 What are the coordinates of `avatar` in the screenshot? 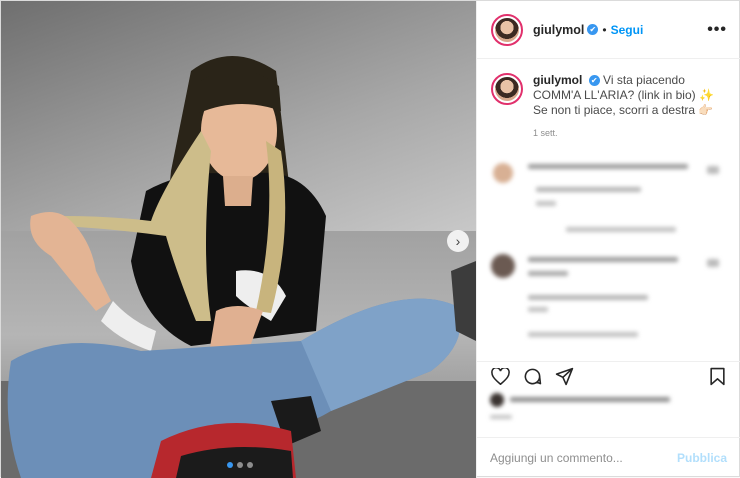 It's located at (507, 29).